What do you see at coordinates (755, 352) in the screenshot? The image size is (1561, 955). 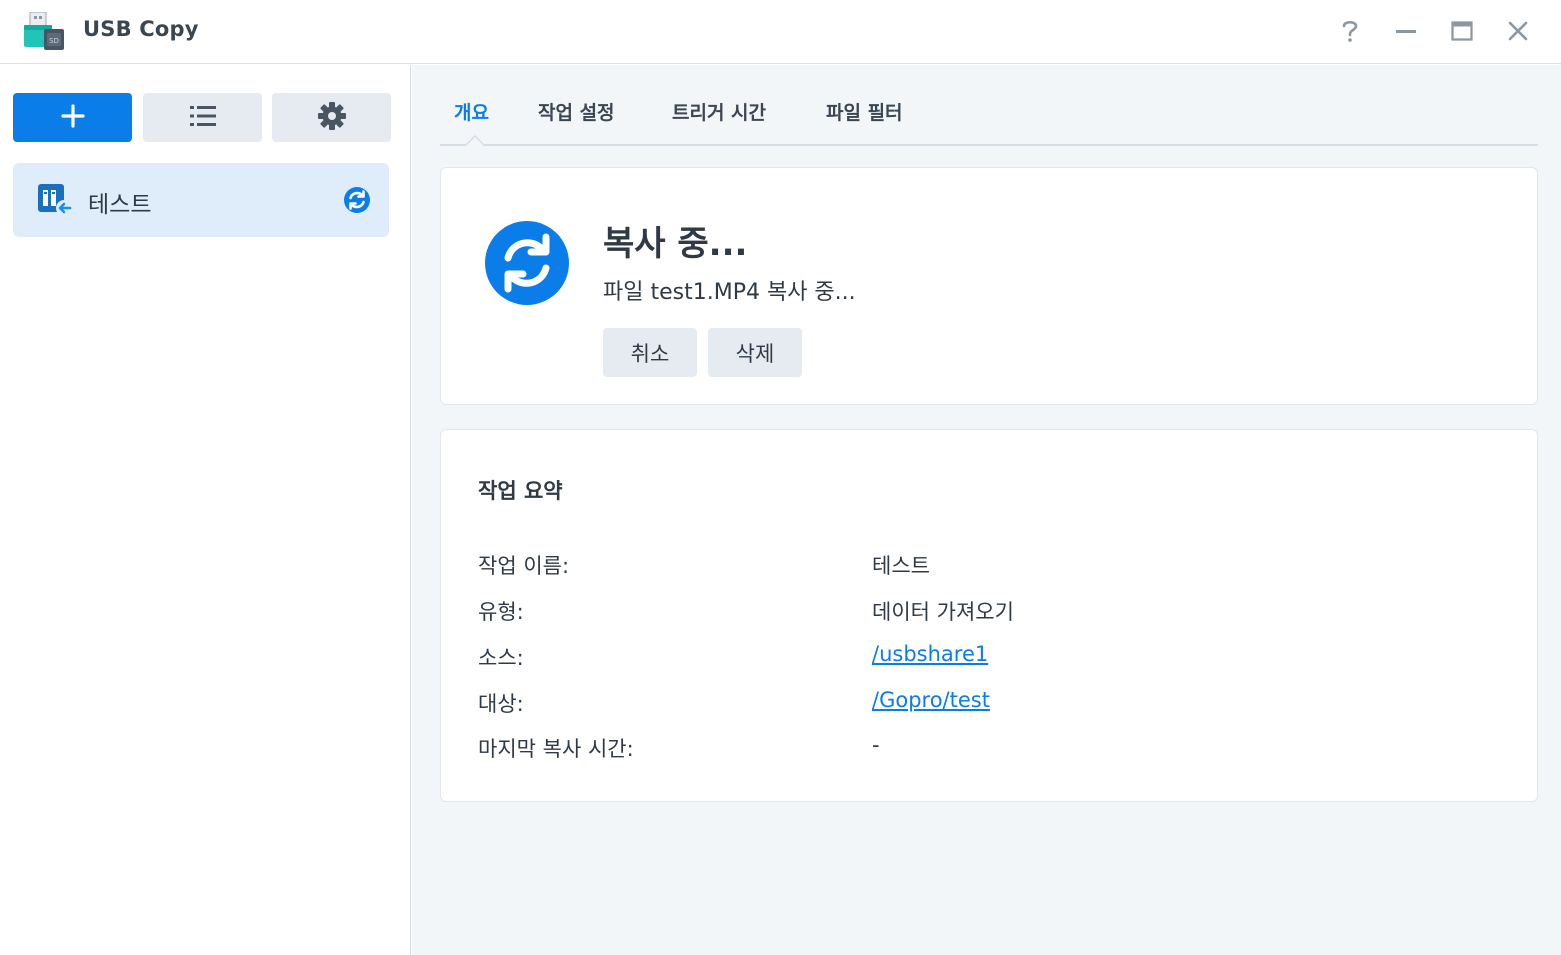 I see `delete-button: 삭제` at bounding box center [755, 352].